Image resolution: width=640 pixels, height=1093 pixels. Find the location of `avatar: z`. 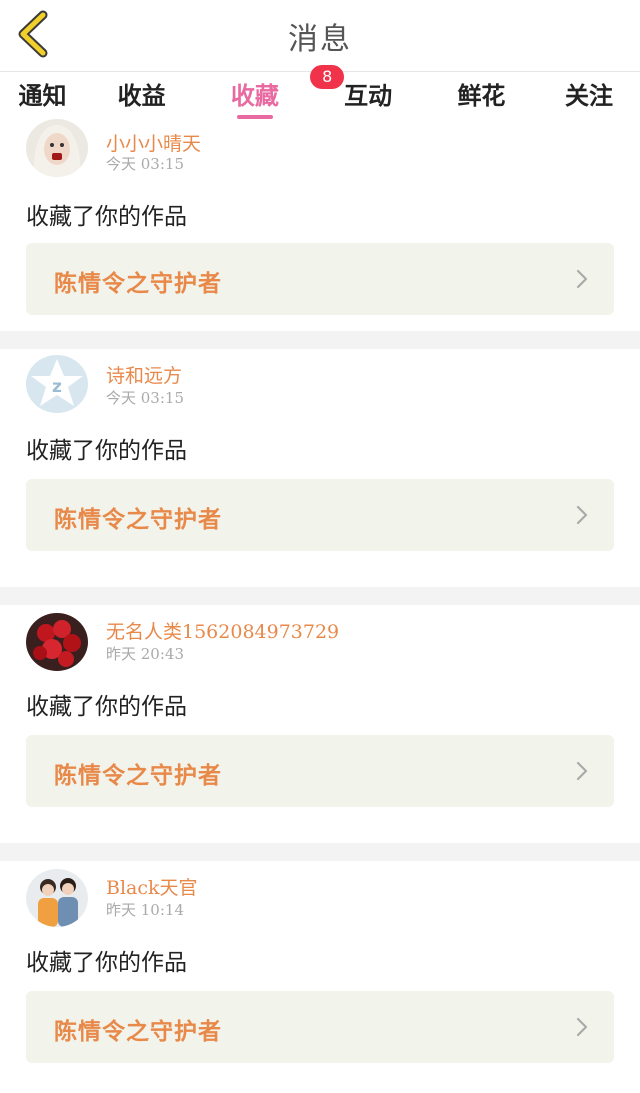

avatar: z is located at coordinates (57, 384).